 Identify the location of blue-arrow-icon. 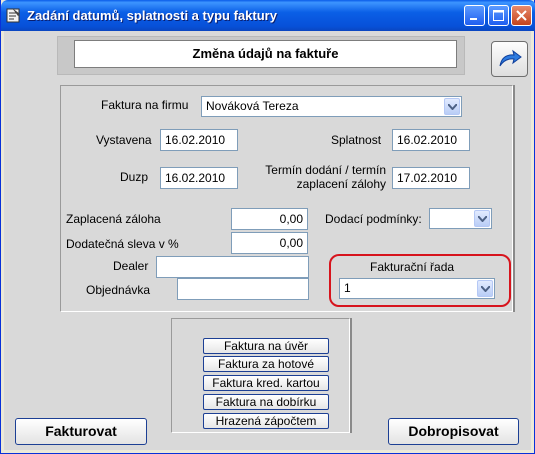
(510, 58).